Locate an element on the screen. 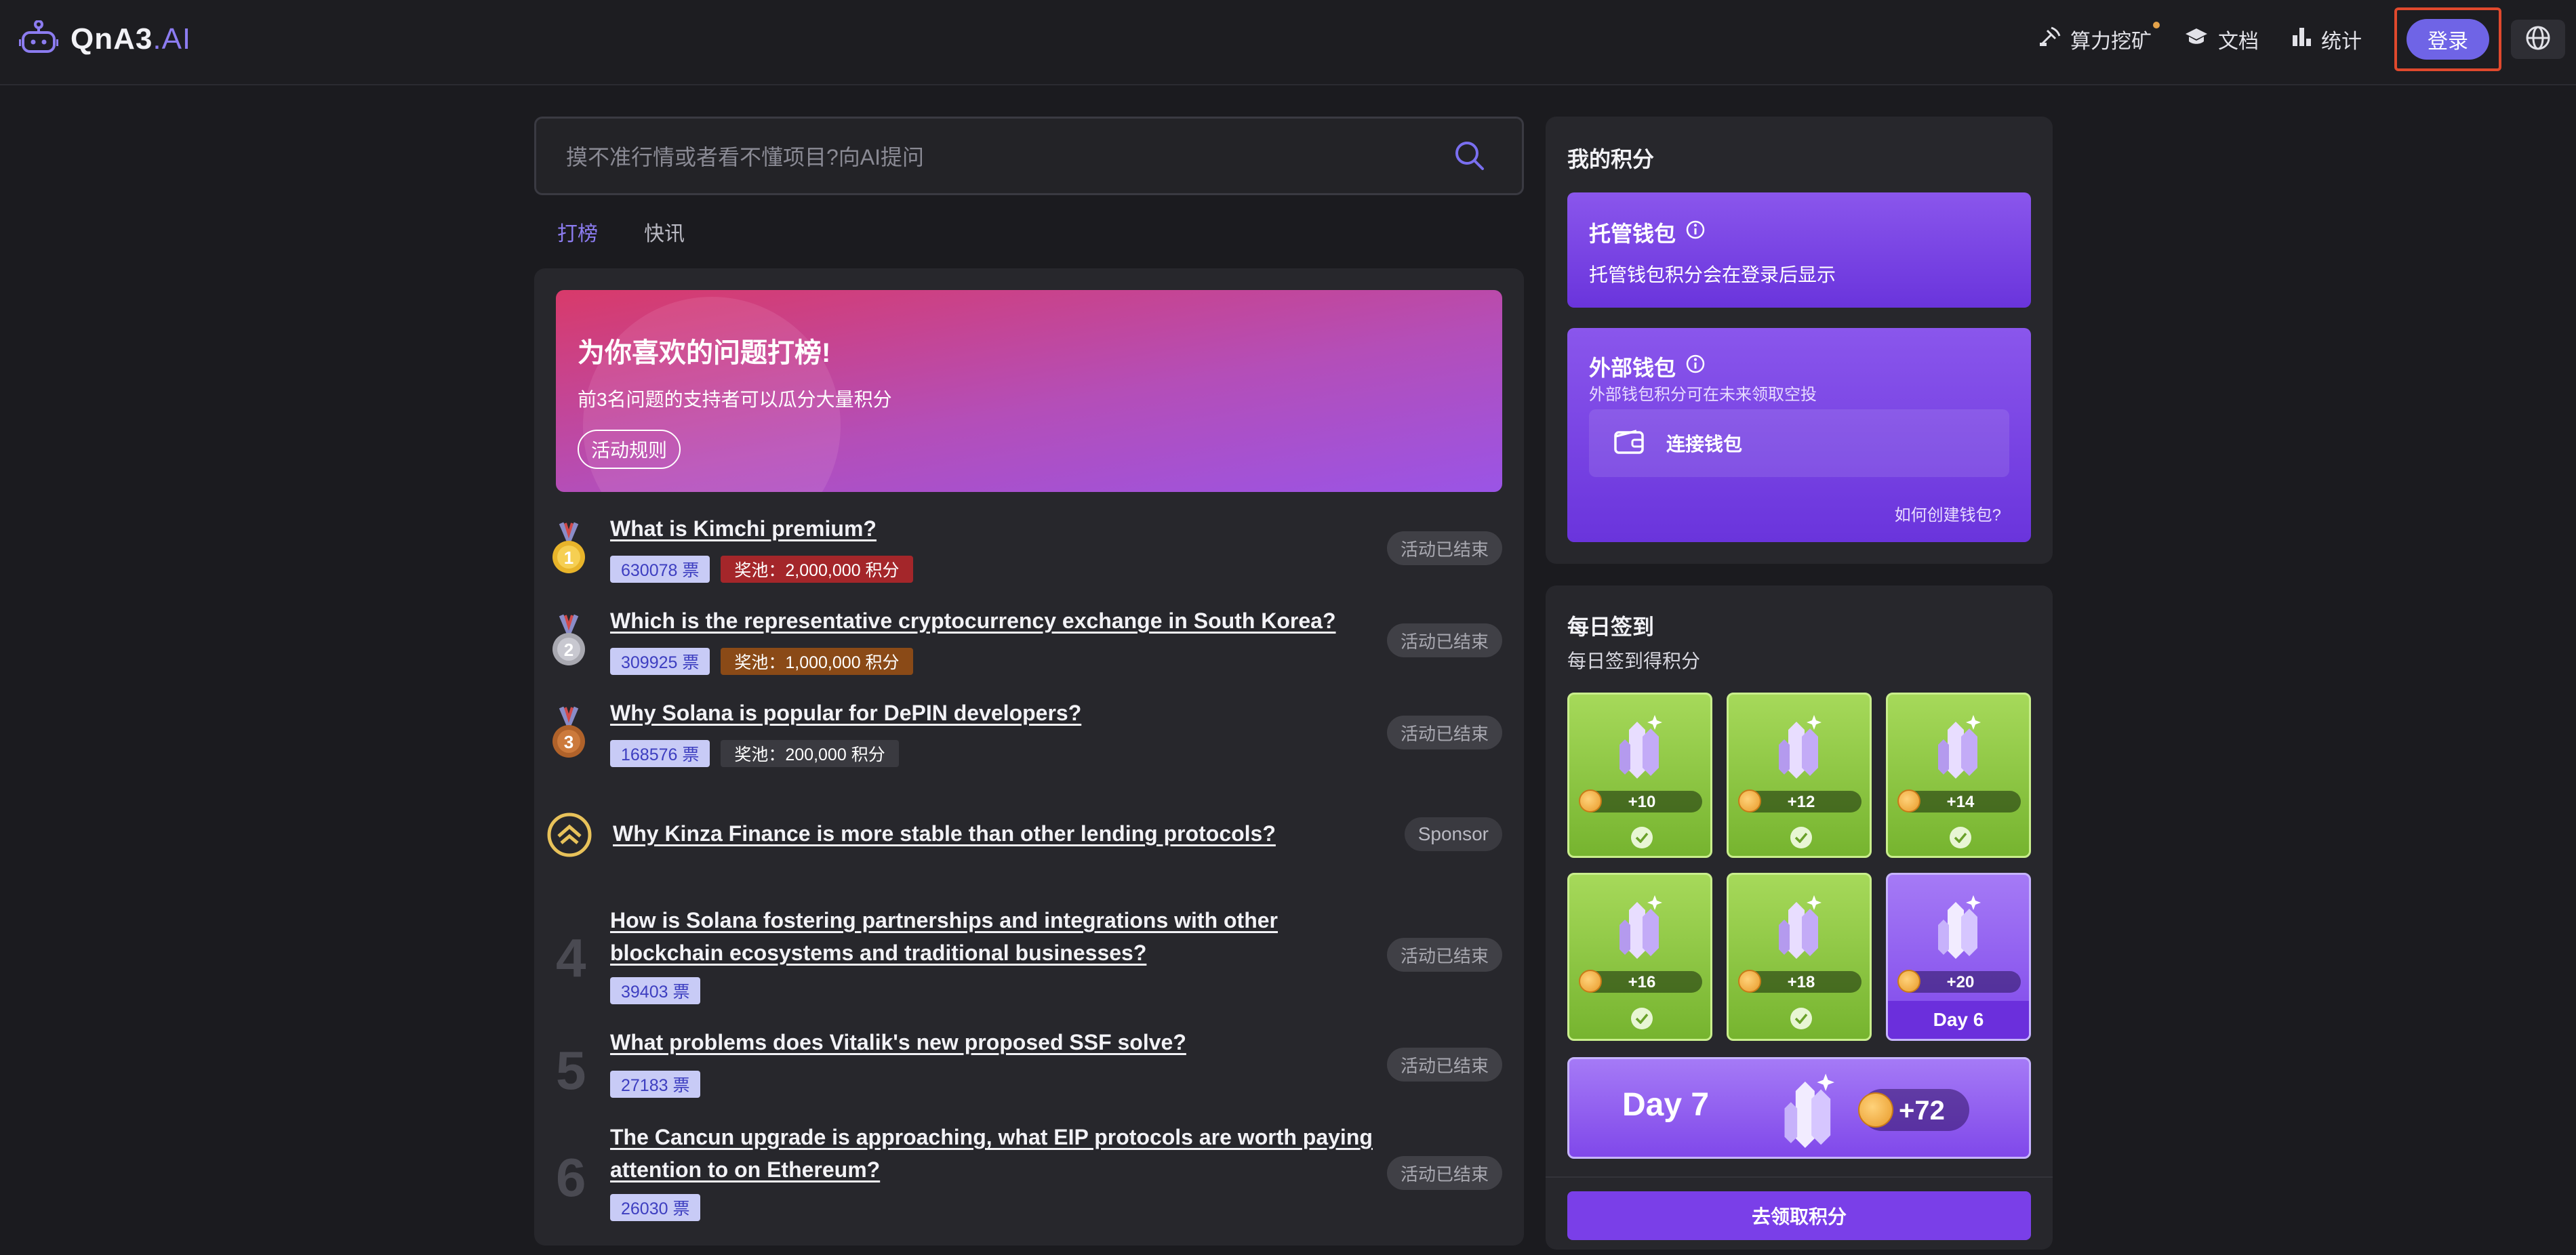 This screenshot has height=1255, width=2576. reward-value: +12 is located at coordinates (1801, 802).